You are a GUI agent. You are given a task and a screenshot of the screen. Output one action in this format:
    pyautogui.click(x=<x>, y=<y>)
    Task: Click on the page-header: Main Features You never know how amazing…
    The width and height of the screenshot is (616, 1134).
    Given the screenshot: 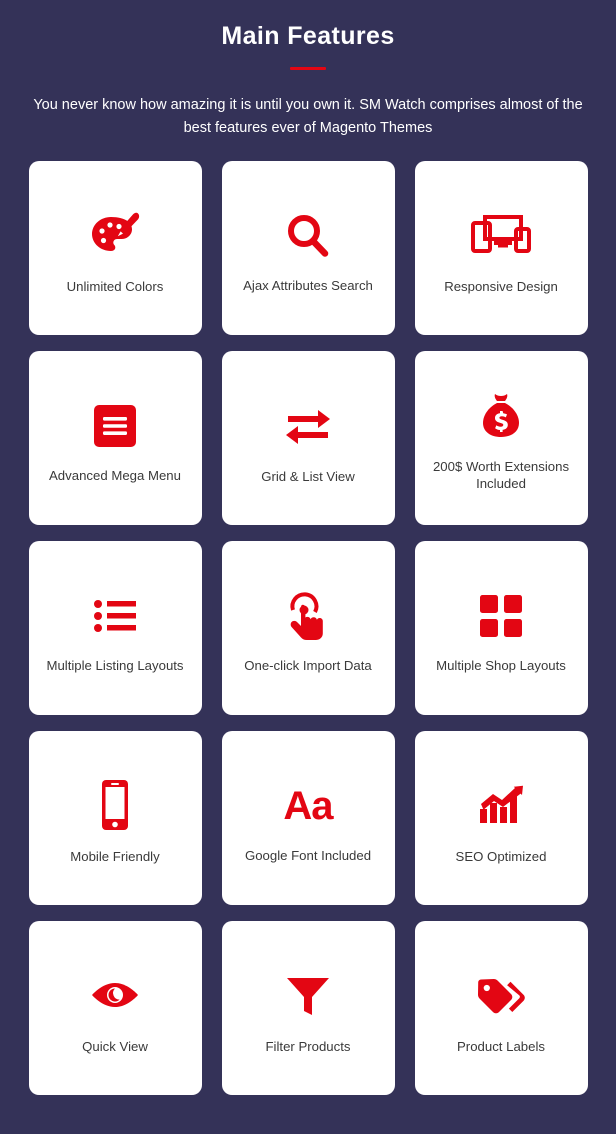 What is the action you would take?
    pyautogui.click(x=308, y=70)
    